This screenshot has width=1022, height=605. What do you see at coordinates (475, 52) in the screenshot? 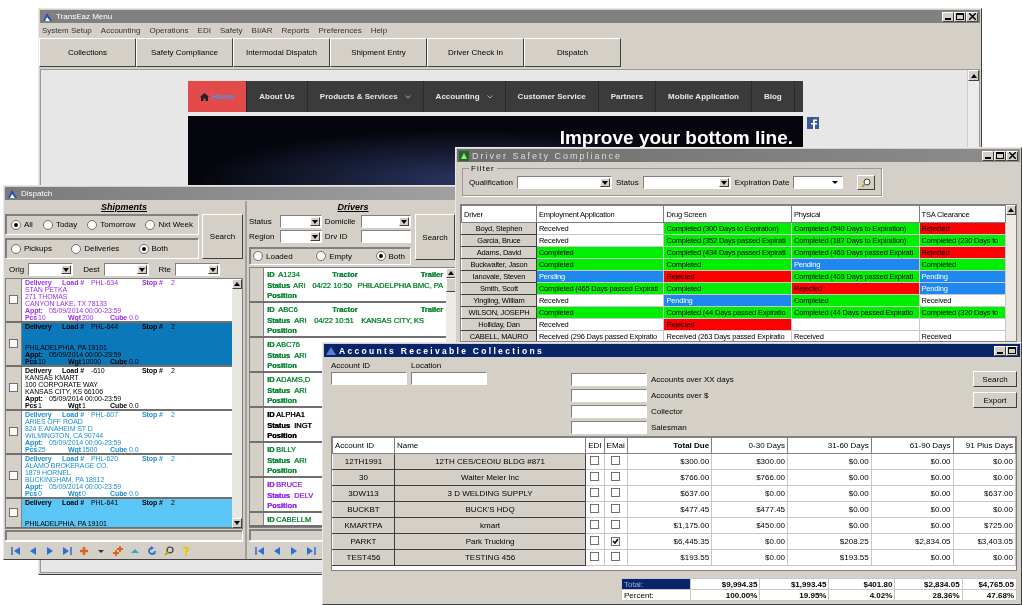
I see `toolbar-button: Driver Check In` at bounding box center [475, 52].